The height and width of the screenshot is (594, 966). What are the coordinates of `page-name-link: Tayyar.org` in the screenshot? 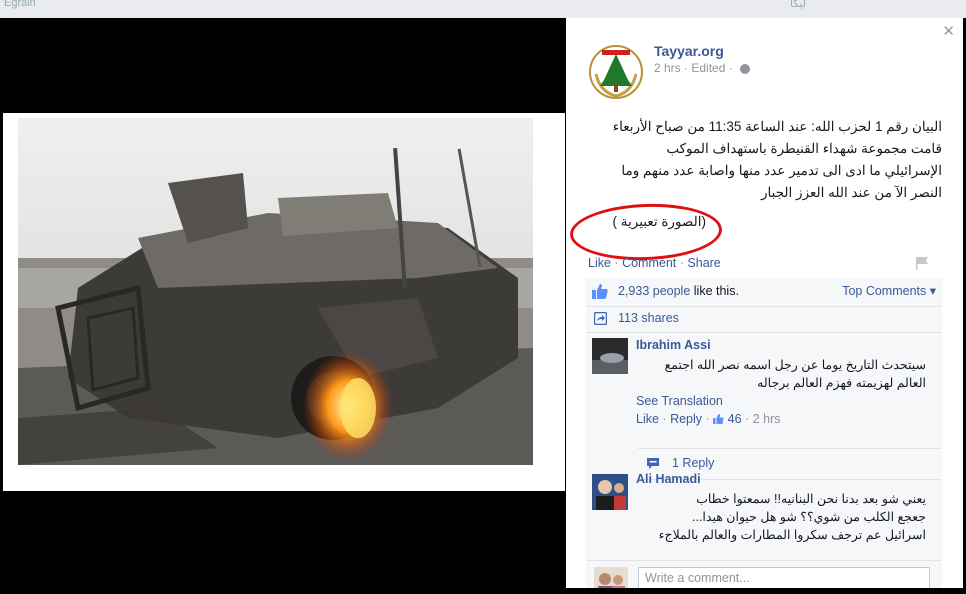 It's located at (689, 51).